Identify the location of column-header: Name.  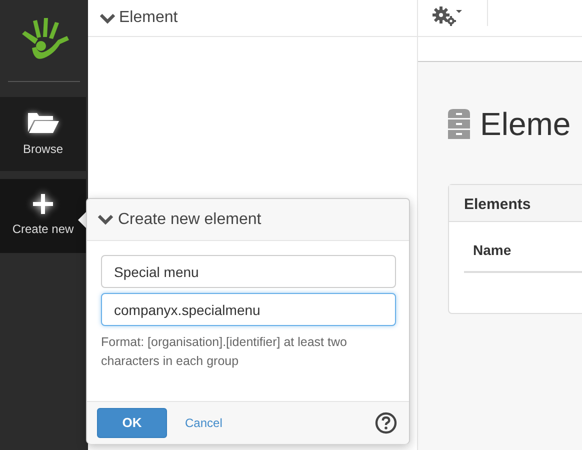
(523, 256).